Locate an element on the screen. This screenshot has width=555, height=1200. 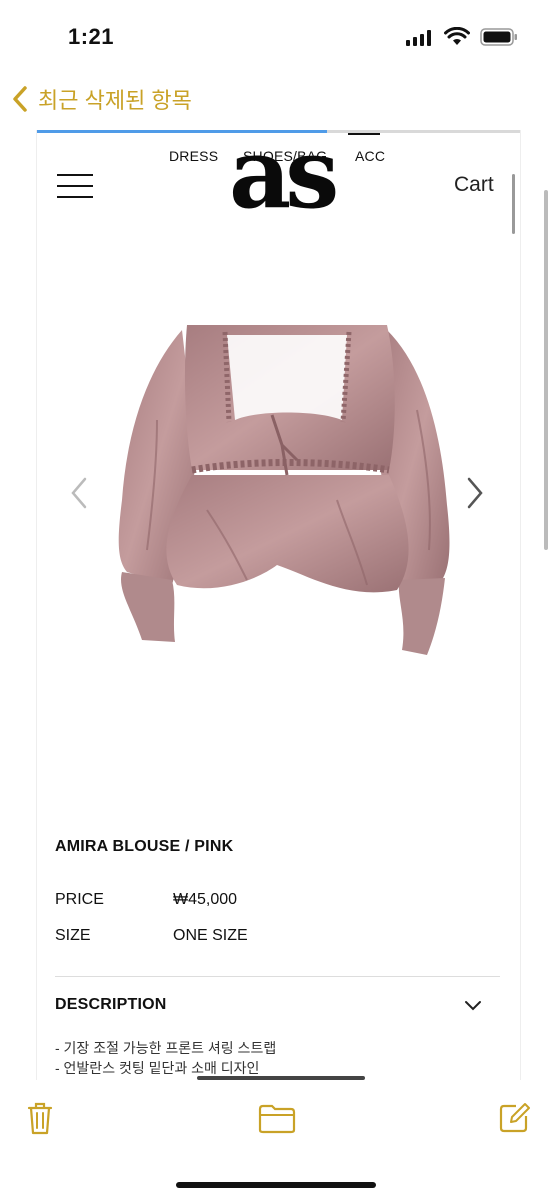
status-time: 1:21 is located at coordinates (91, 36).